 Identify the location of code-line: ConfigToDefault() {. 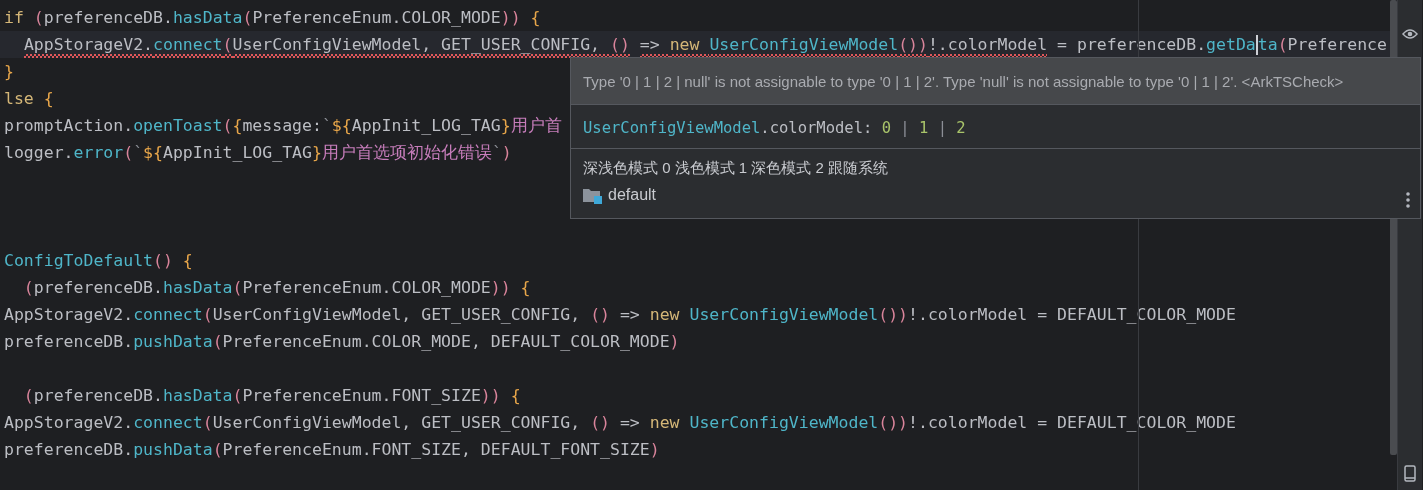
(98, 260).